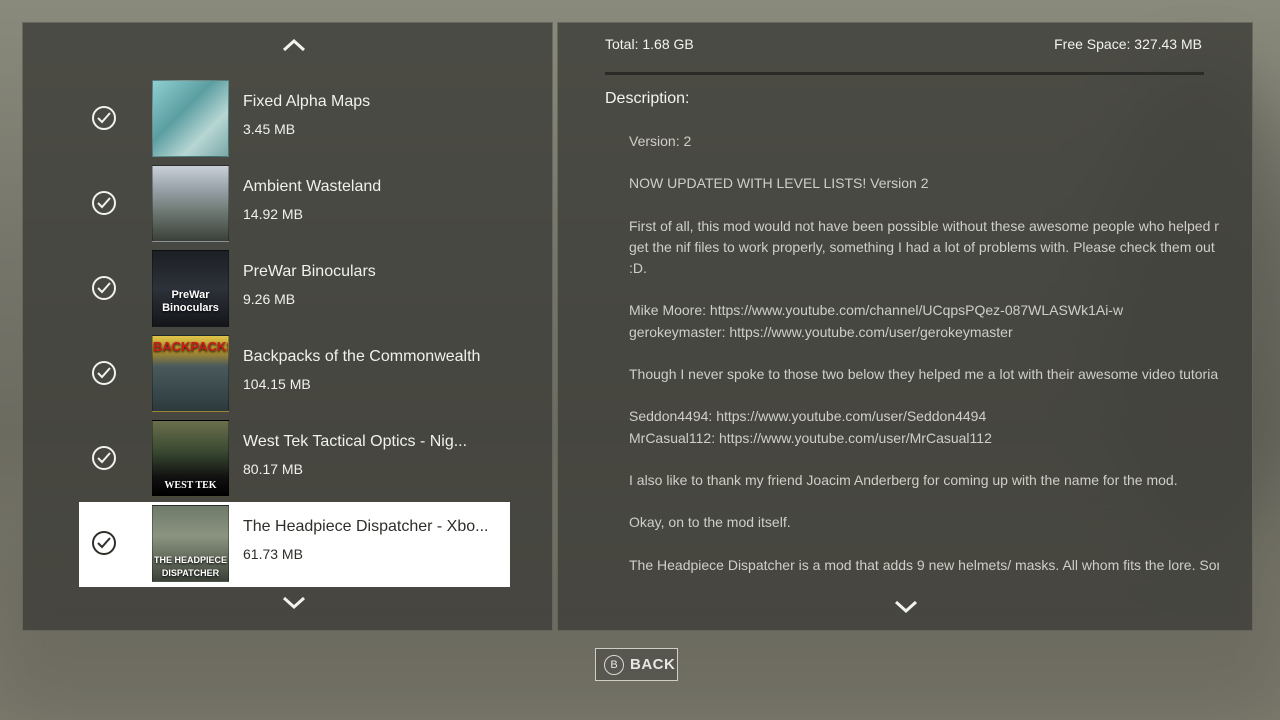 Image resolution: width=1280 pixels, height=720 pixels. What do you see at coordinates (273, 554) in the screenshot?
I see `mod-size: 61.73 MB` at bounding box center [273, 554].